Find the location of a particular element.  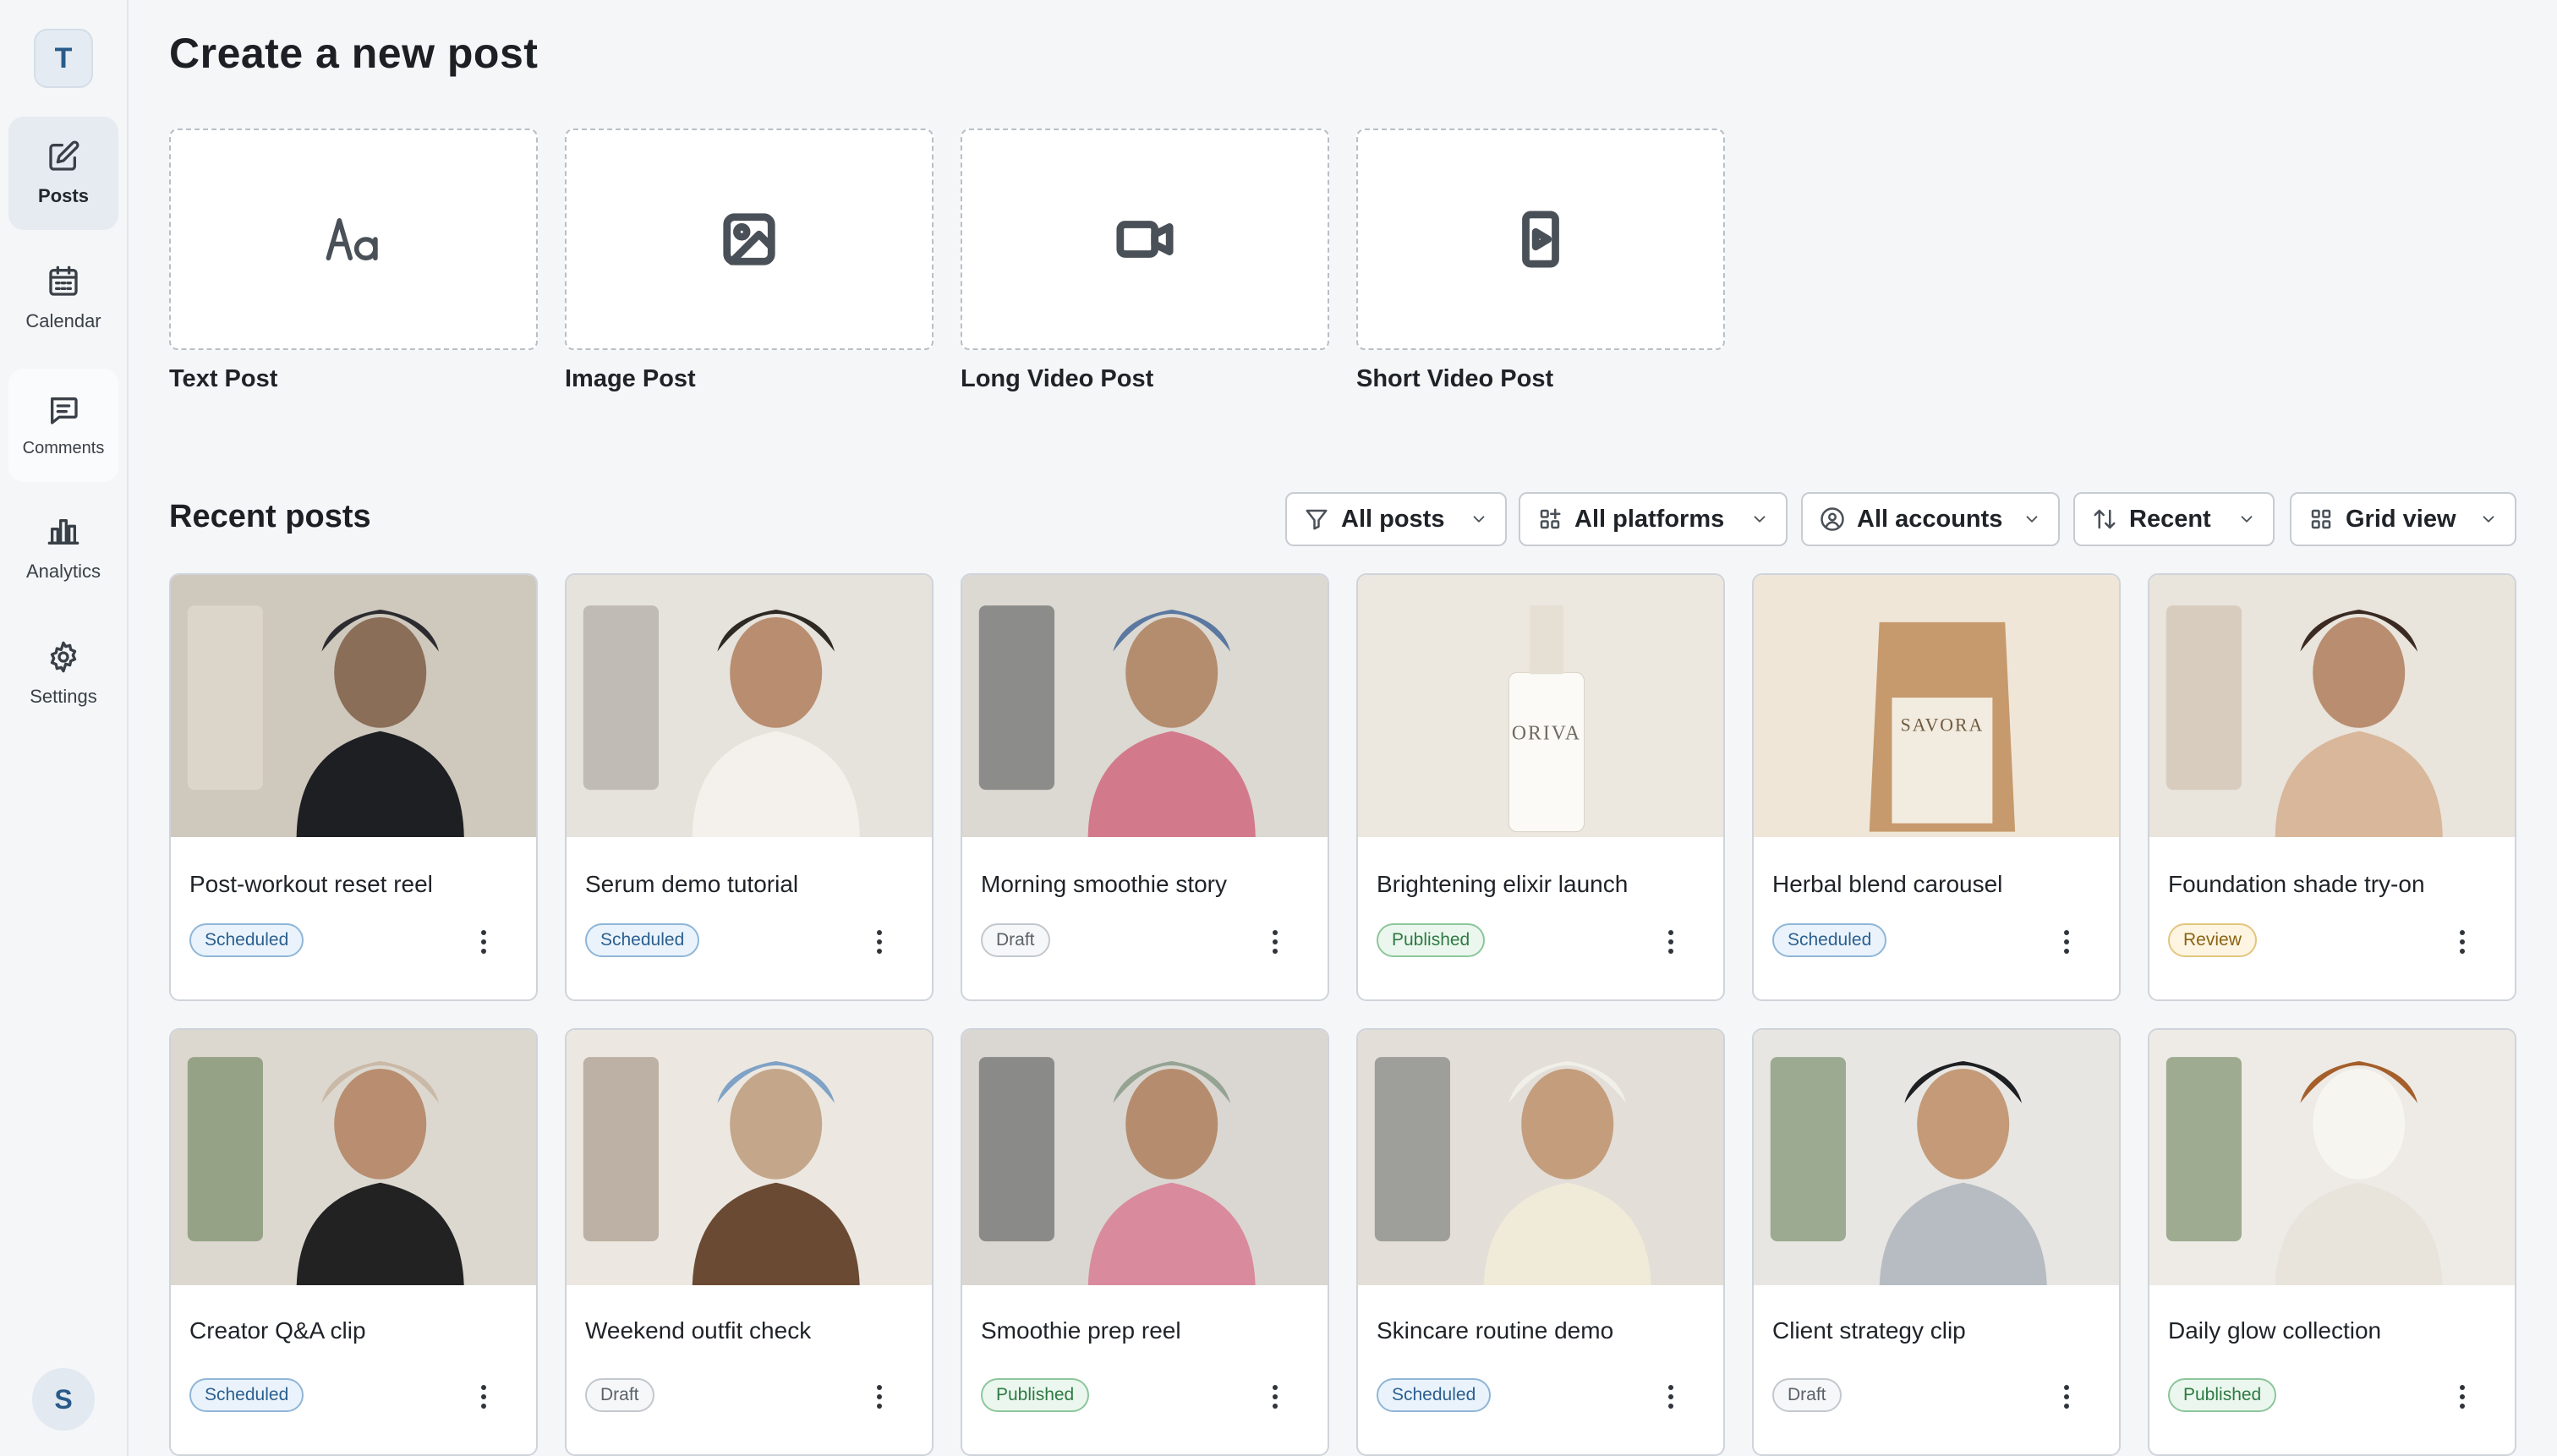

filter-label: All accounts is located at coordinates (1930, 519).